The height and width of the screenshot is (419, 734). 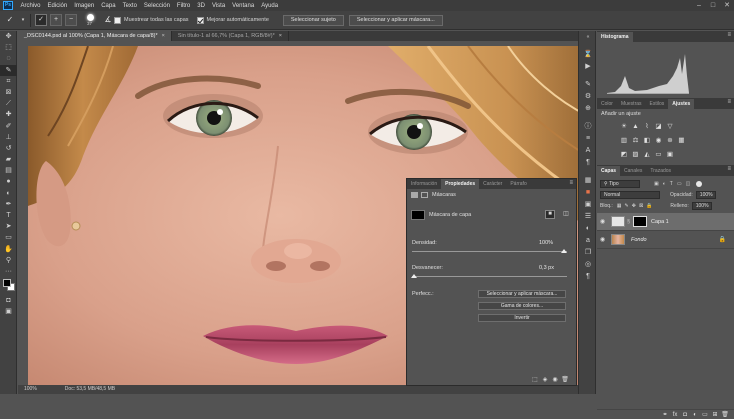 I want to click on feather-value: 0,3 px, so click(x=546, y=268).